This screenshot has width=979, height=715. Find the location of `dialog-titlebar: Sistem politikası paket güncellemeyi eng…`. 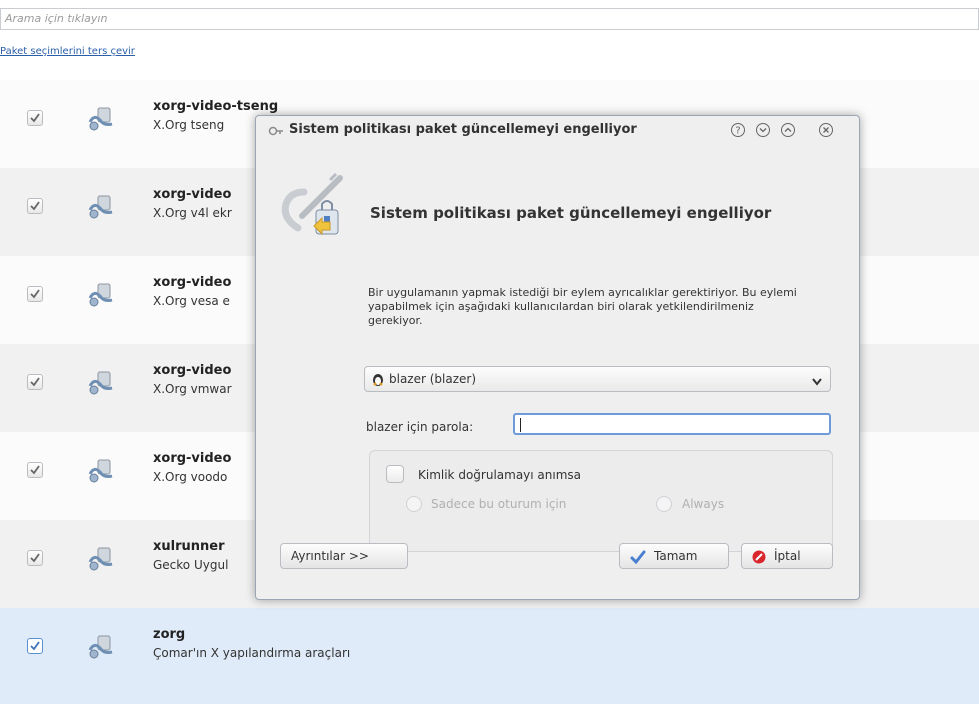

dialog-titlebar: Sistem politikası paket güncellemeyi eng… is located at coordinates (557, 131).